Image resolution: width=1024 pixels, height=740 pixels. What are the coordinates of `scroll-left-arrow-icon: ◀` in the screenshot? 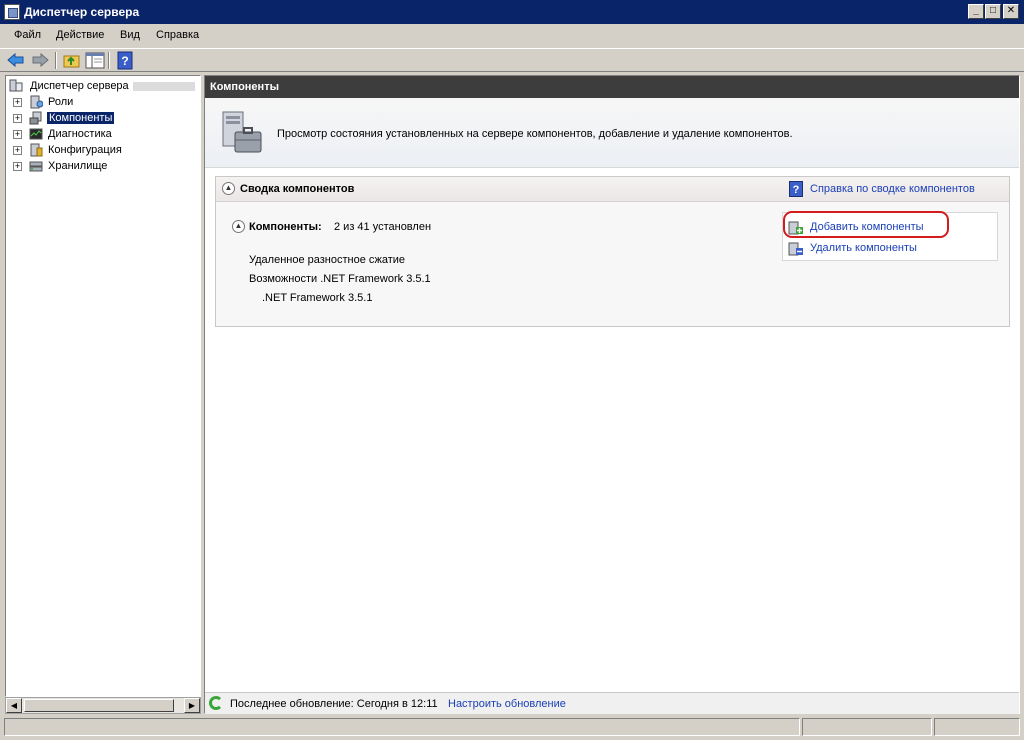 It's located at (14, 705).